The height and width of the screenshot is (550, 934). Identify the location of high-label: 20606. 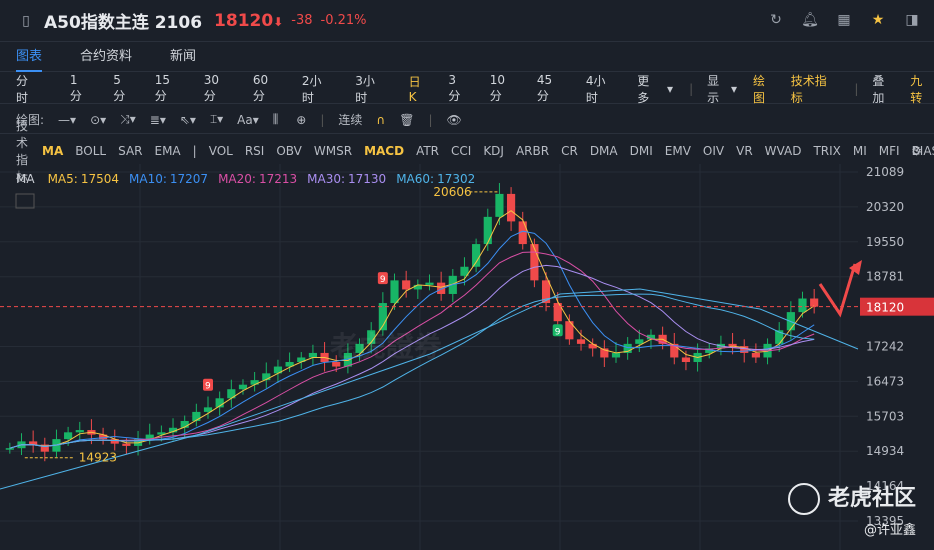
(452, 192).